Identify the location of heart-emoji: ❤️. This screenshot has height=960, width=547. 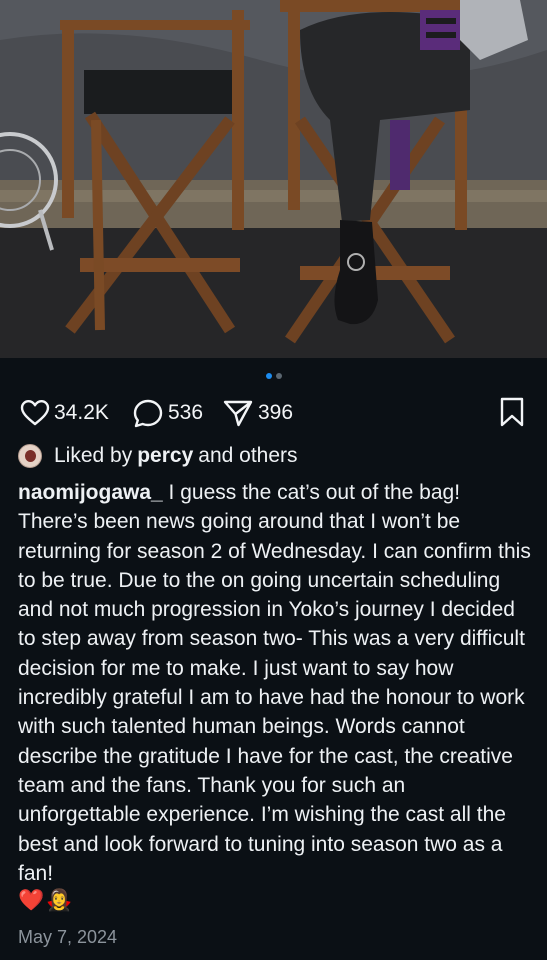
(31, 900).